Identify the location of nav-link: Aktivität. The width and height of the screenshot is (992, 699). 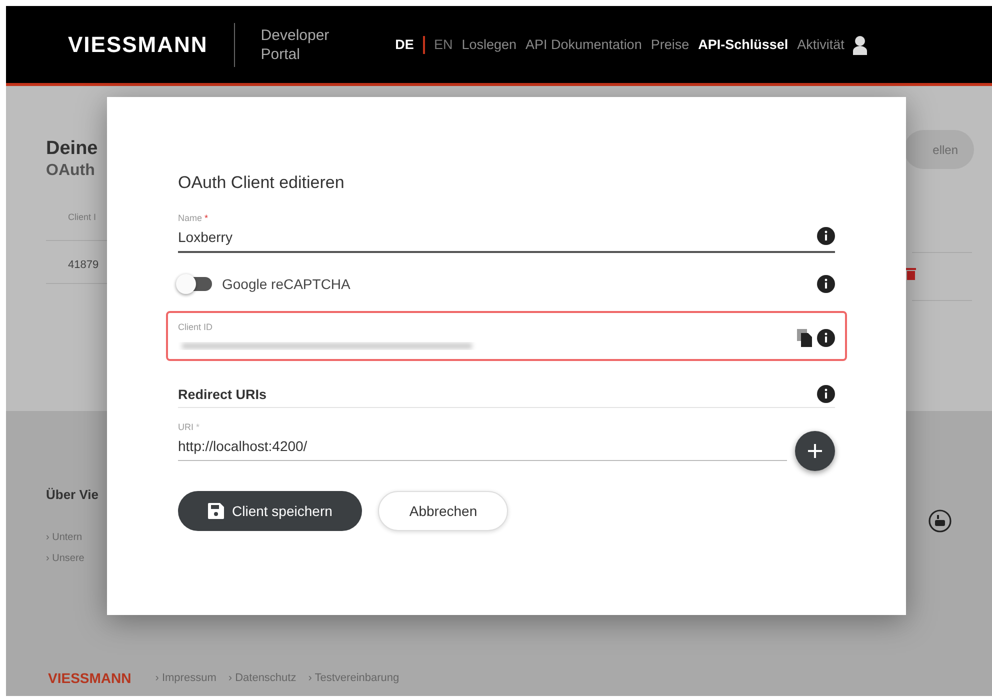
(820, 44).